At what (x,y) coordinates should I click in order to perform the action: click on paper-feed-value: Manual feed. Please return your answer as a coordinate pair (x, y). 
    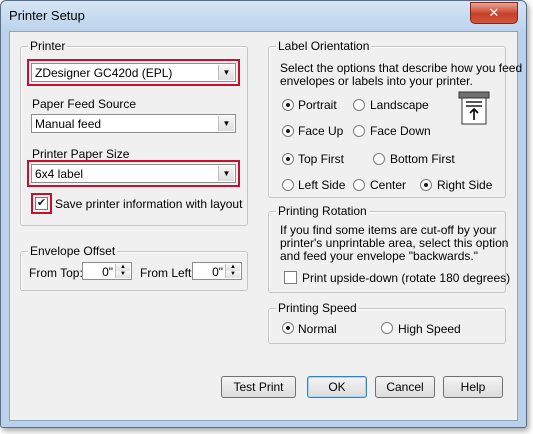
    Looking at the image, I should click on (68, 124).